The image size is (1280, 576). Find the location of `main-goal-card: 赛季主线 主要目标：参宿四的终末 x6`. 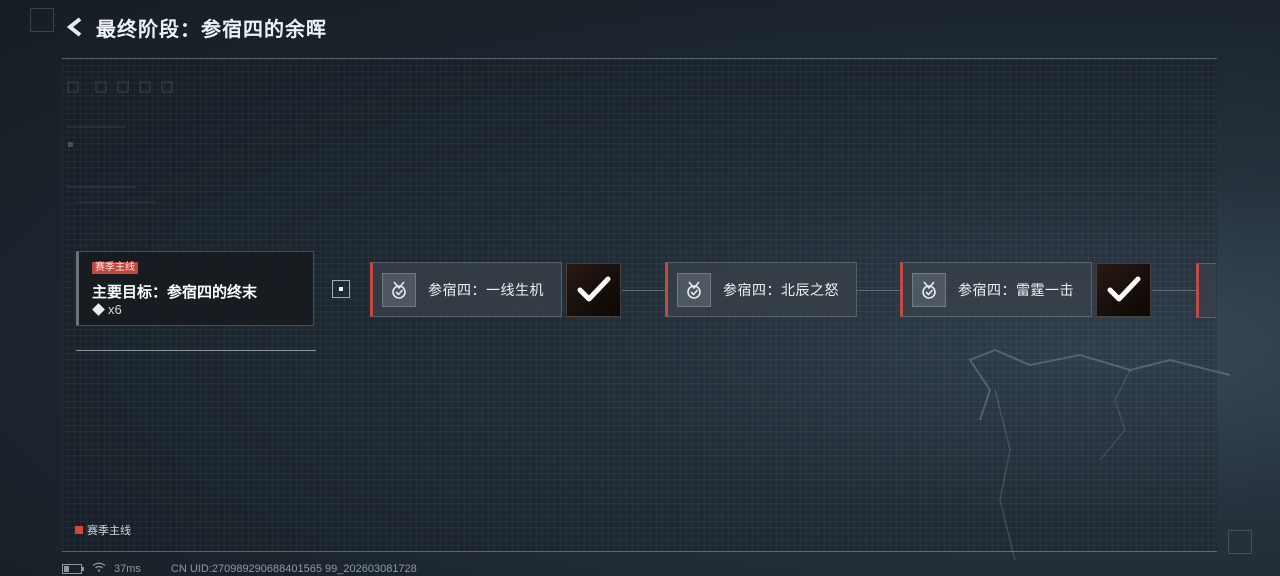

main-goal-card: 赛季主线 主要目标：参宿四的终末 x6 is located at coordinates (195, 288).